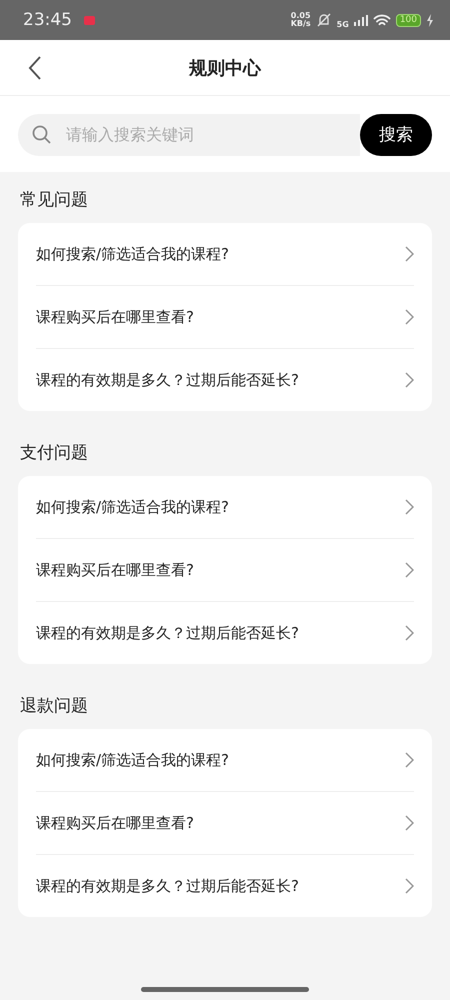 This screenshot has width=450, height=1000. What do you see at coordinates (54, 200) in the screenshot?
I see `section-title: 常见问题` at bounding box center [54, 200].